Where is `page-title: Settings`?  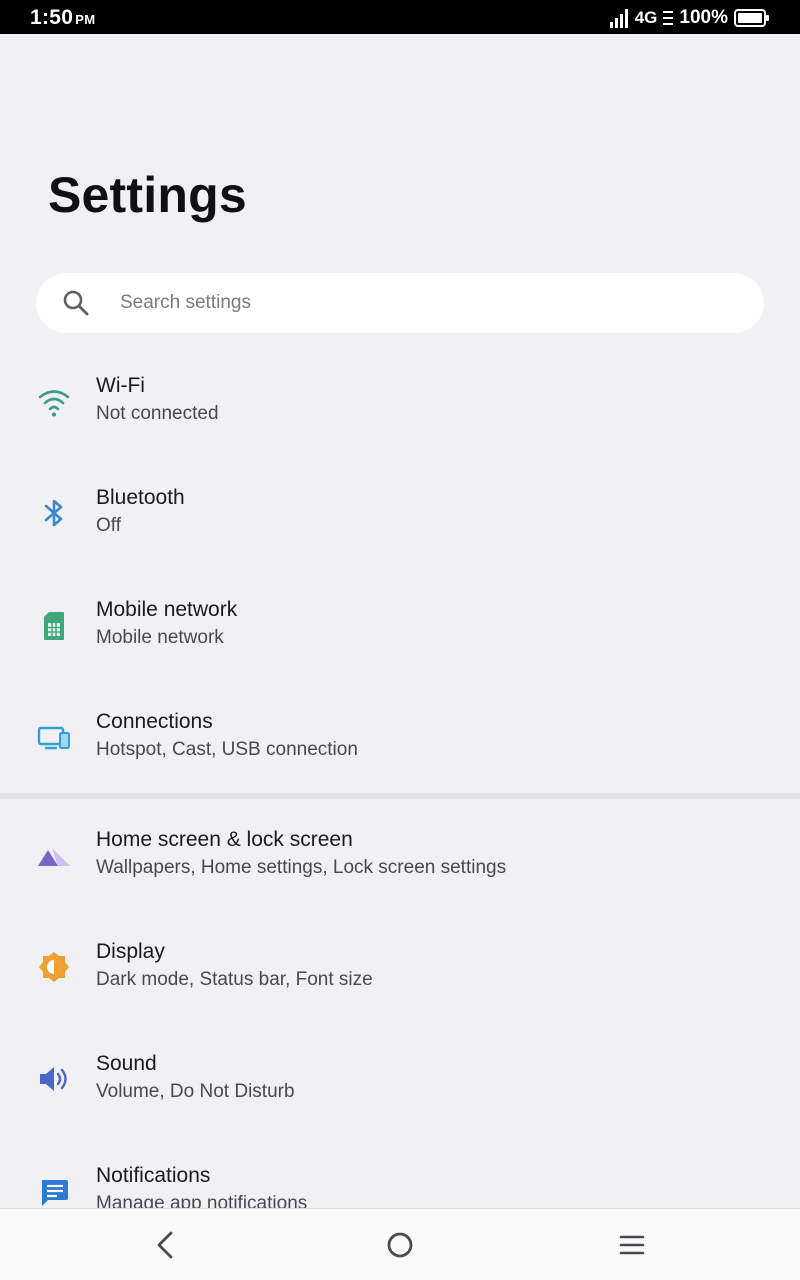
page-title: Settings is located at coordinates (147, 195).